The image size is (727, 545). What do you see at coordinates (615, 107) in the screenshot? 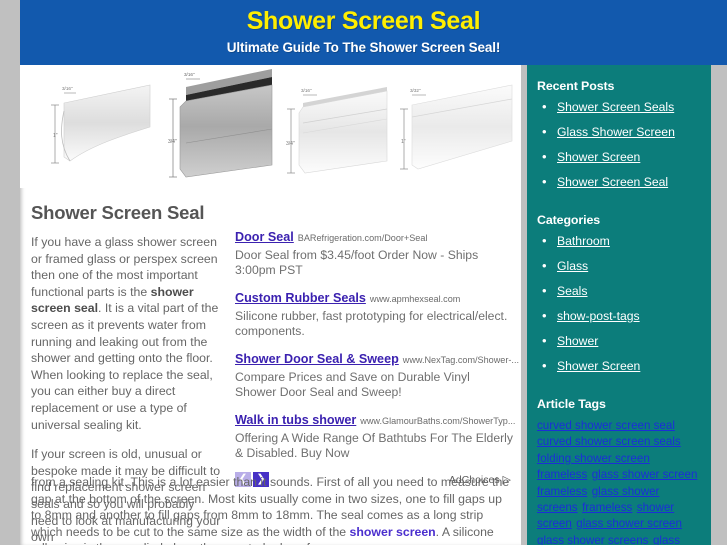
I see `sidebar-link-recent-0: Shower Screen Seals` at bounding box center [615, 107].